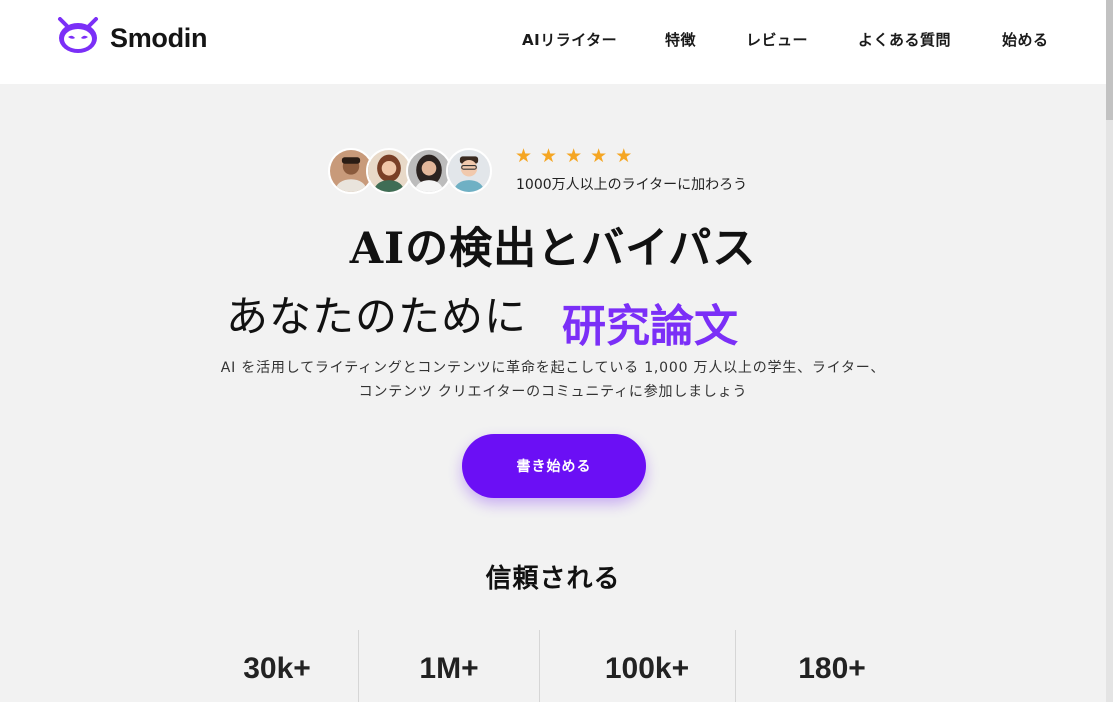 Image resolution: width=1113 pixels, height=702 pixels. I want to click on avatar, so click(469, 171).